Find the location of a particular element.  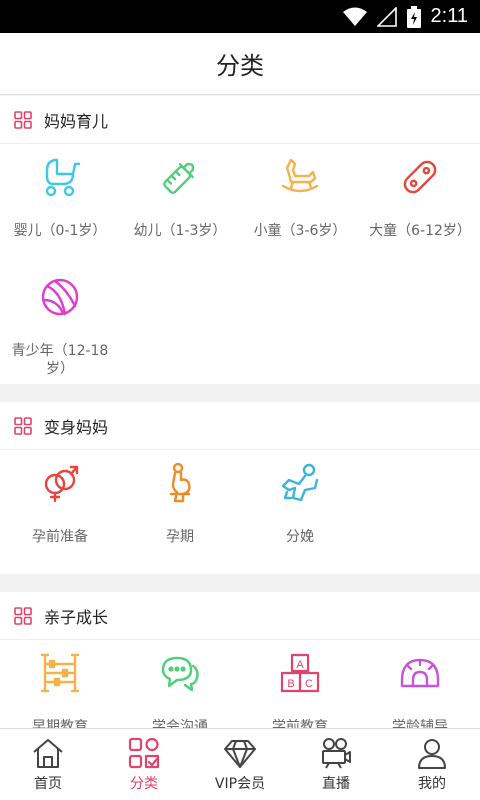

svg-text: A is located at coordinates (300, 665).